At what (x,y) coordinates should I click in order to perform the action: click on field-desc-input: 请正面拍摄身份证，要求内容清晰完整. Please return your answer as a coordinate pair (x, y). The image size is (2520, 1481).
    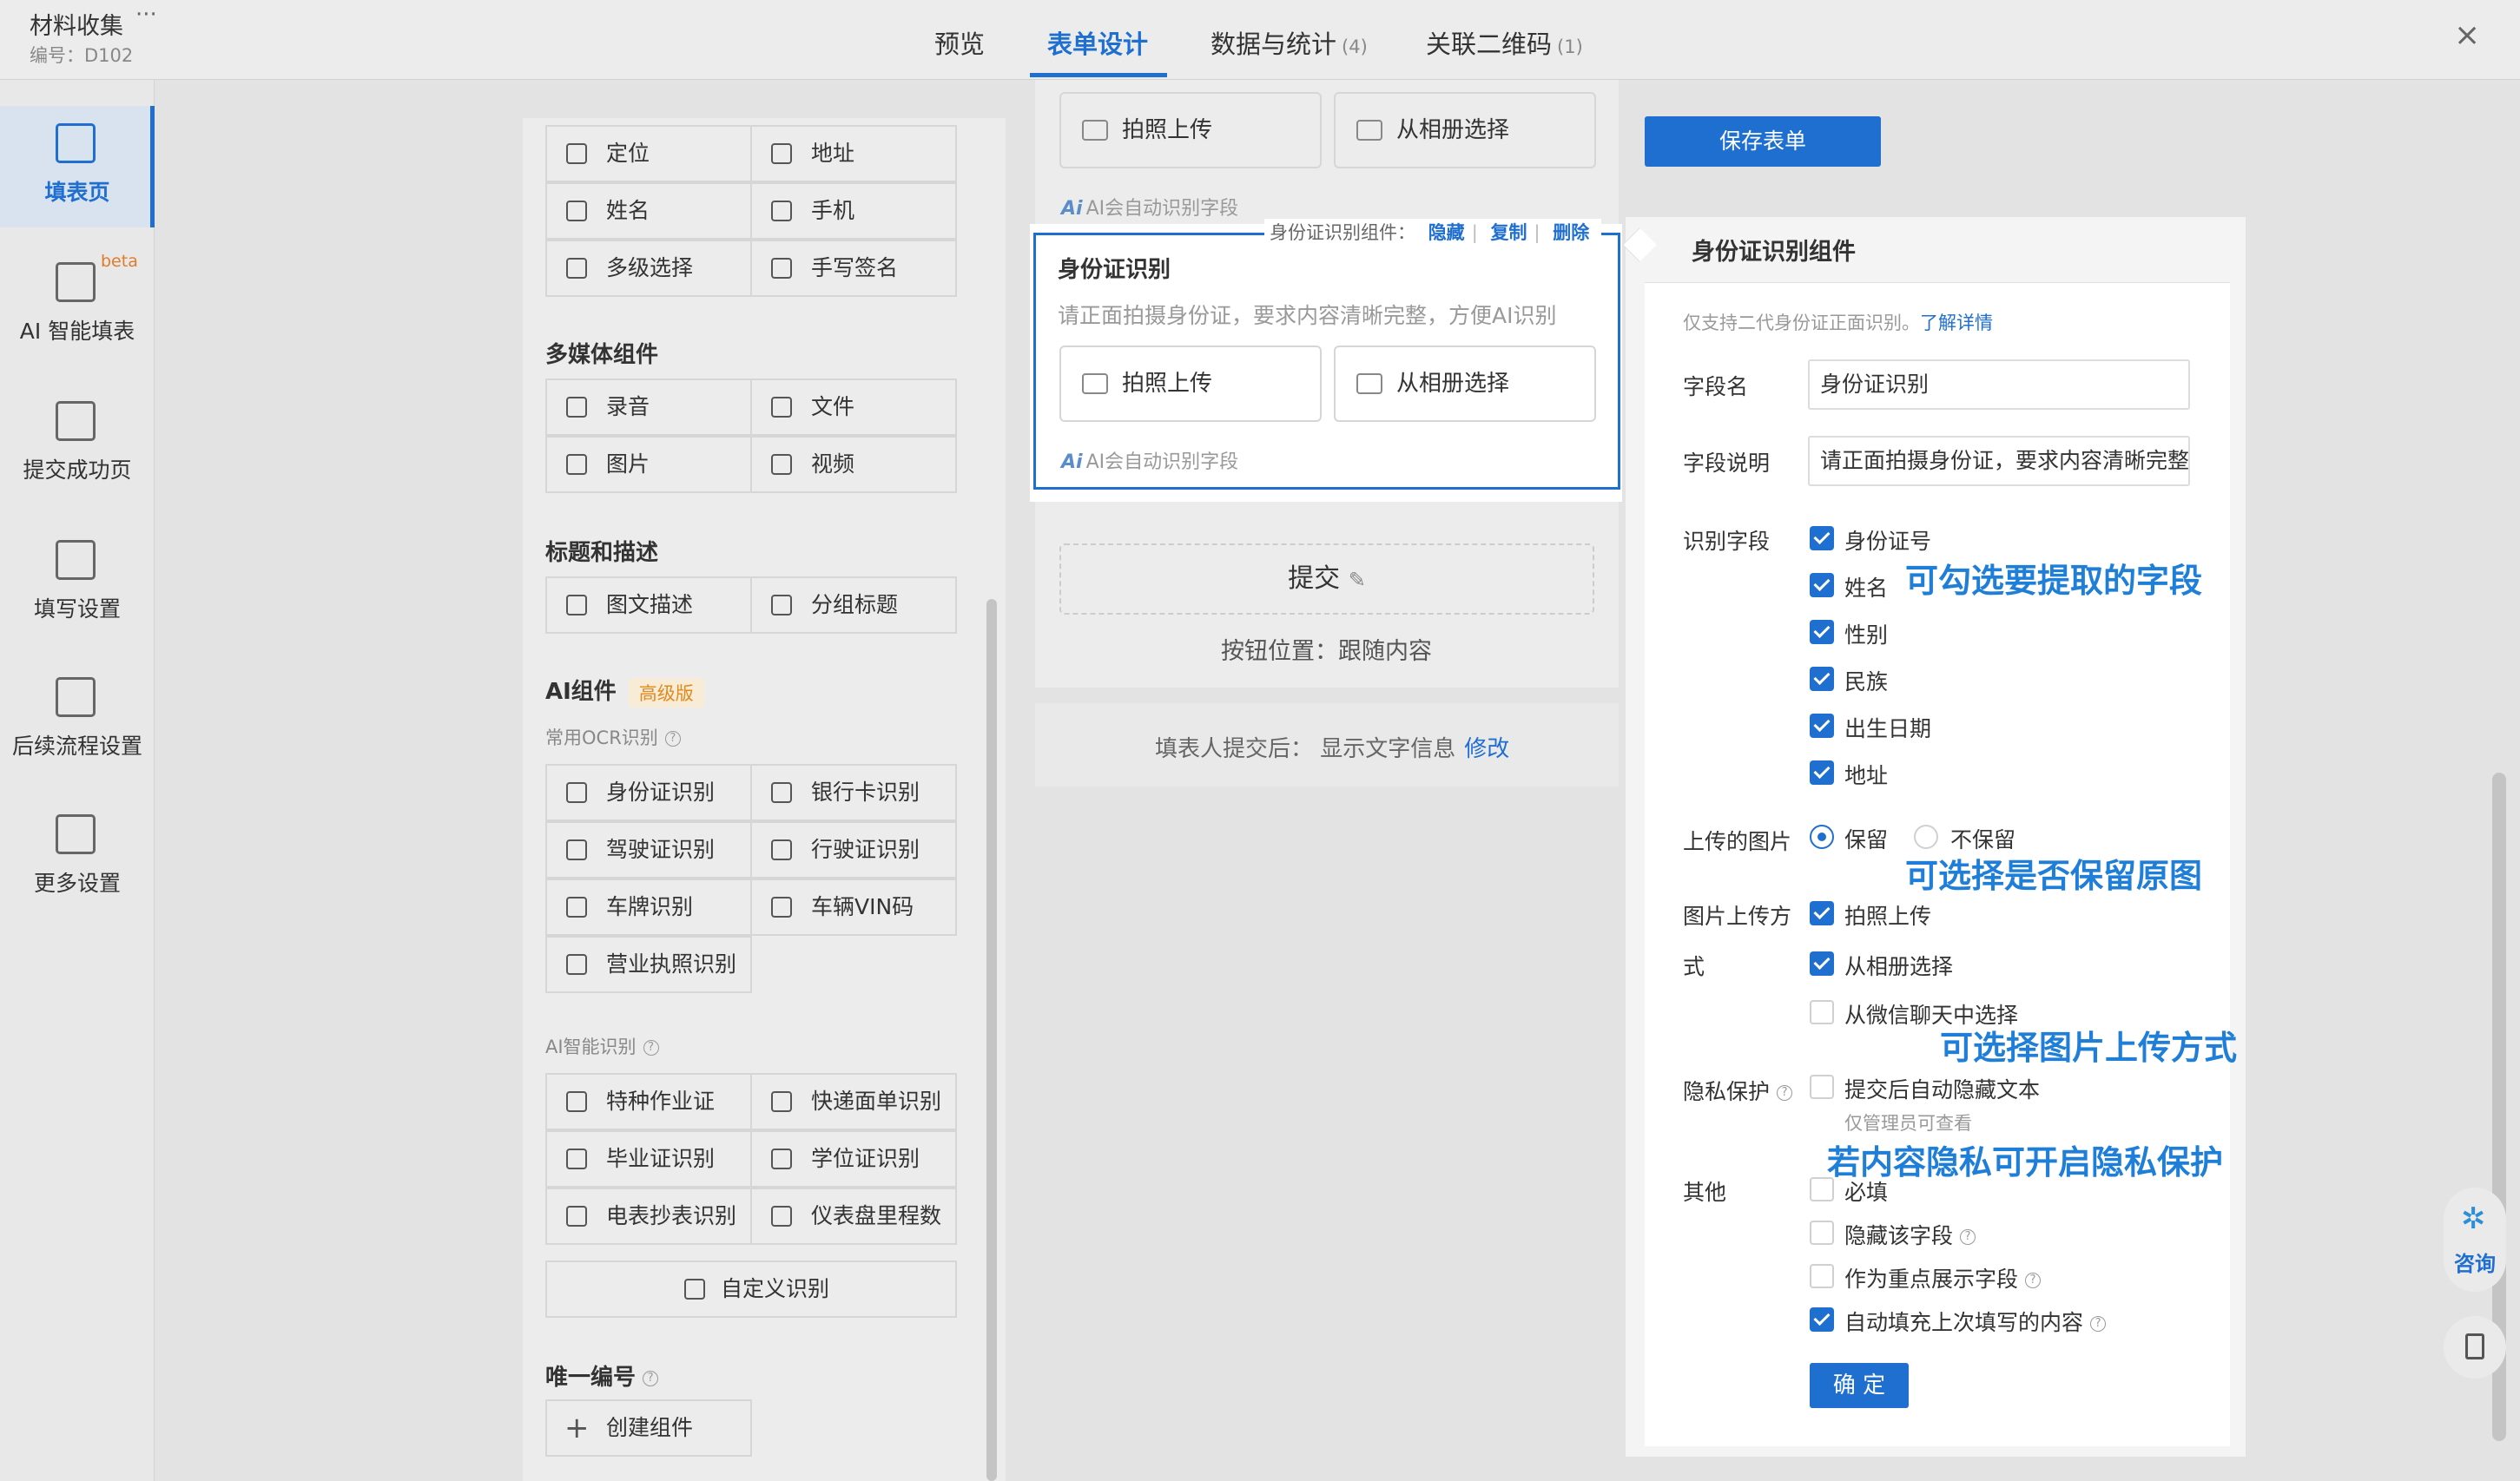
    Looking at the image, I should click on (1999, 461).